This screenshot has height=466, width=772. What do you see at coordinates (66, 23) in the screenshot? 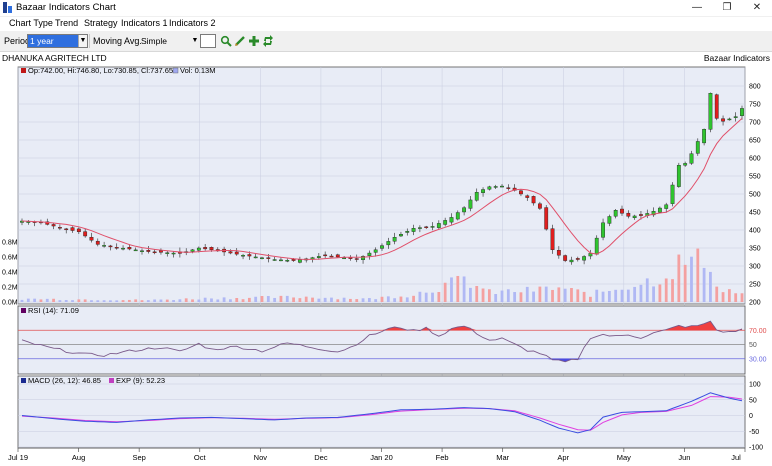
I see `menu-trend: Trend` at bounding box center [66, 23].